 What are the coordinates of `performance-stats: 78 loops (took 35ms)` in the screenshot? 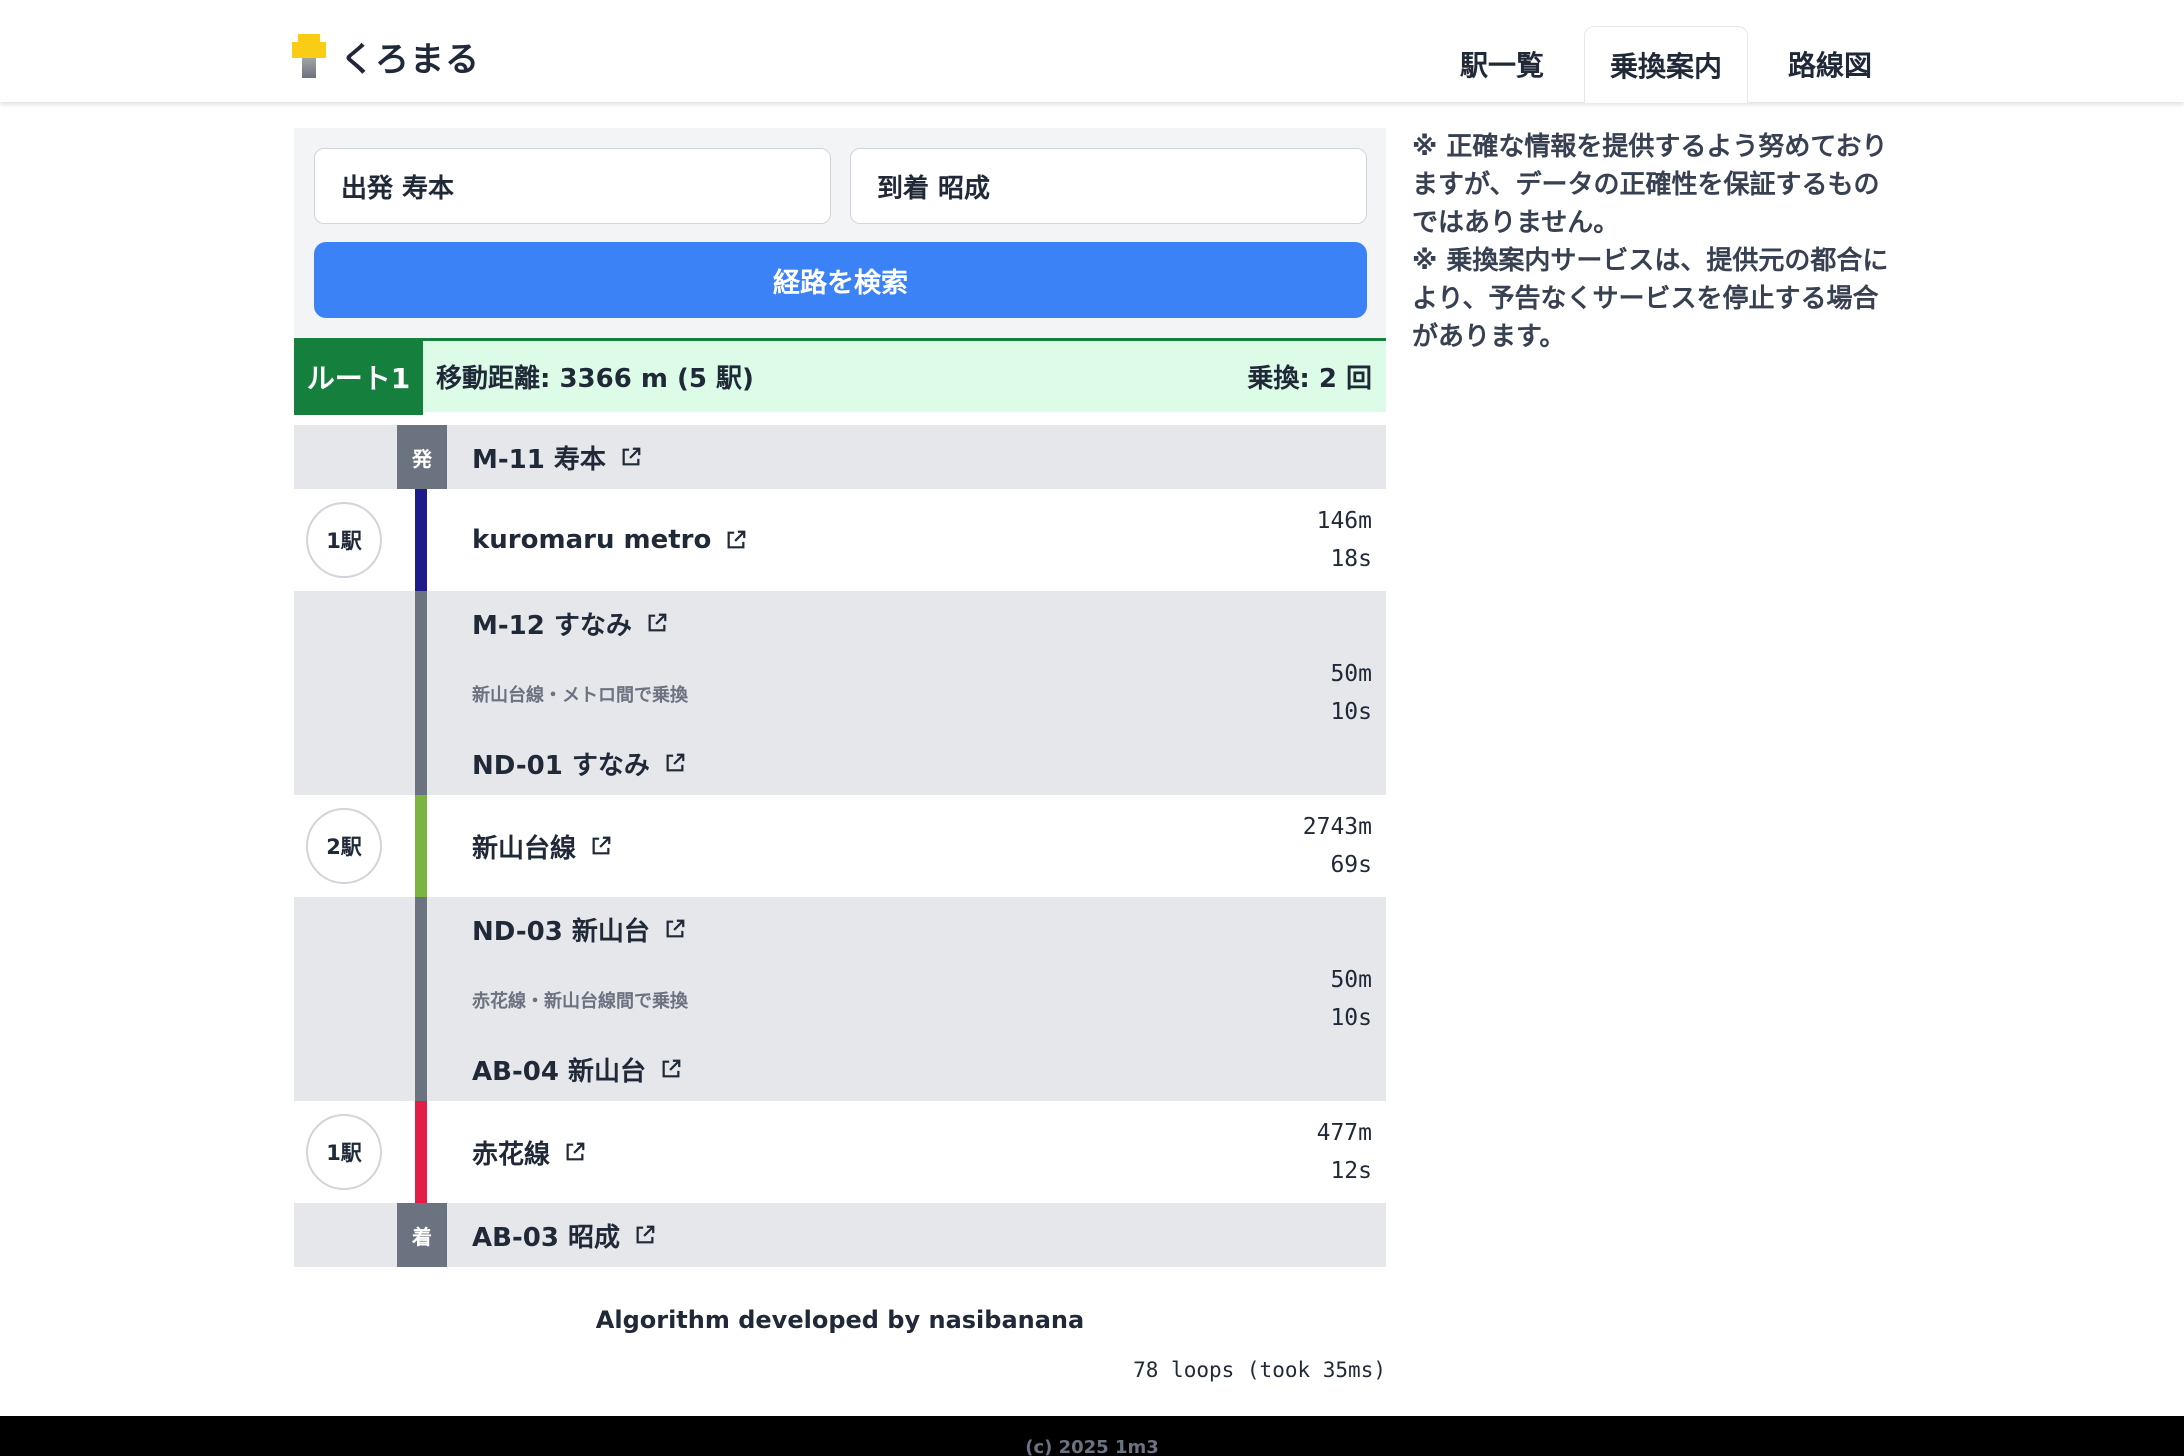 It's located at (1259, 1370).